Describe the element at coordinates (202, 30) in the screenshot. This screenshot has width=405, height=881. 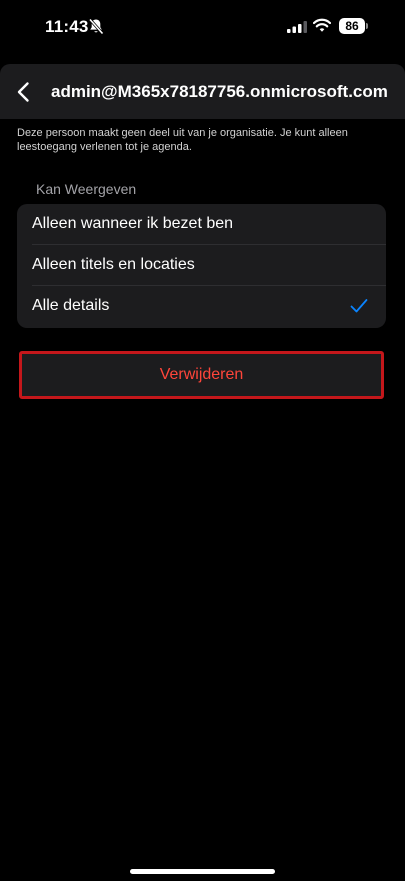
I see `status-bar: 11:43 86` at that location.